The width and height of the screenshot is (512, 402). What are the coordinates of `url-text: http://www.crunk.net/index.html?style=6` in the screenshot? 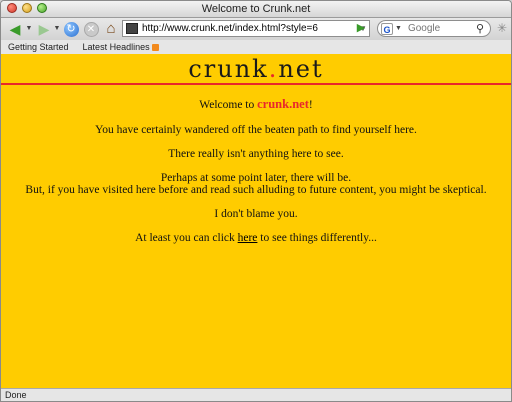 It's located at (249, 28).